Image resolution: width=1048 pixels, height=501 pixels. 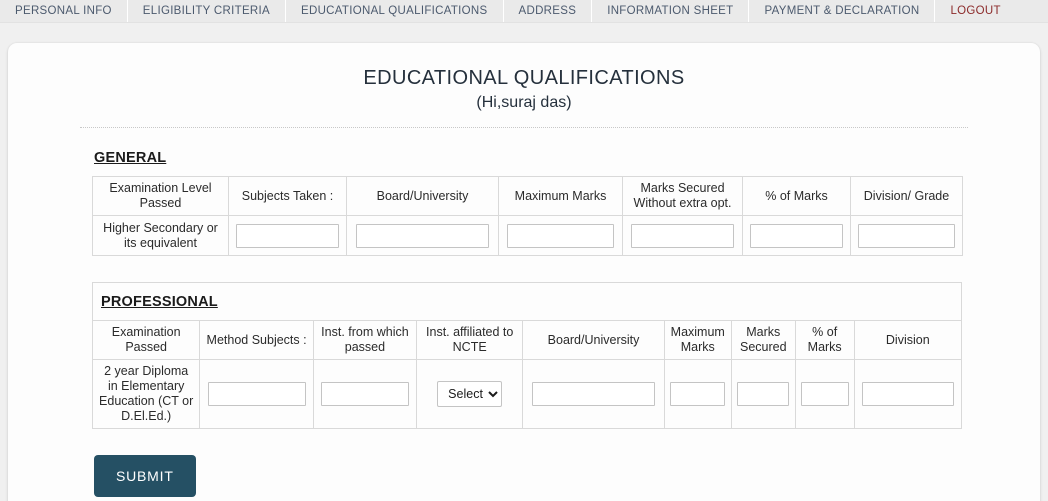 I want to click on general-division-grade-input, so click(x=906, y=235).